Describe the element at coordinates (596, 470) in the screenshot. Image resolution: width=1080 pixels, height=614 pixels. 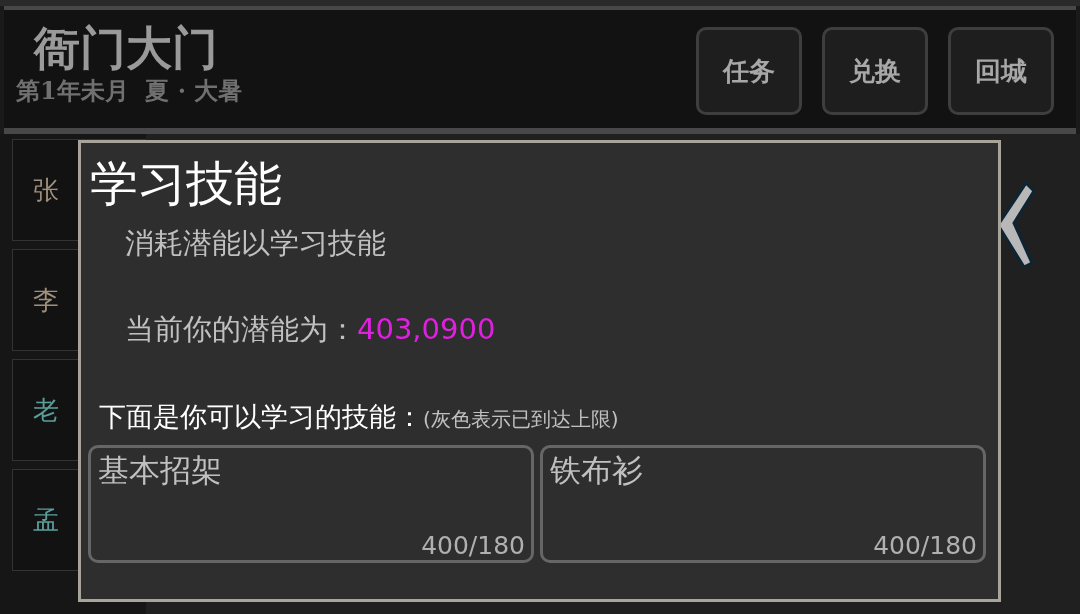
I see `skill-name: 铁布衫` at that location.